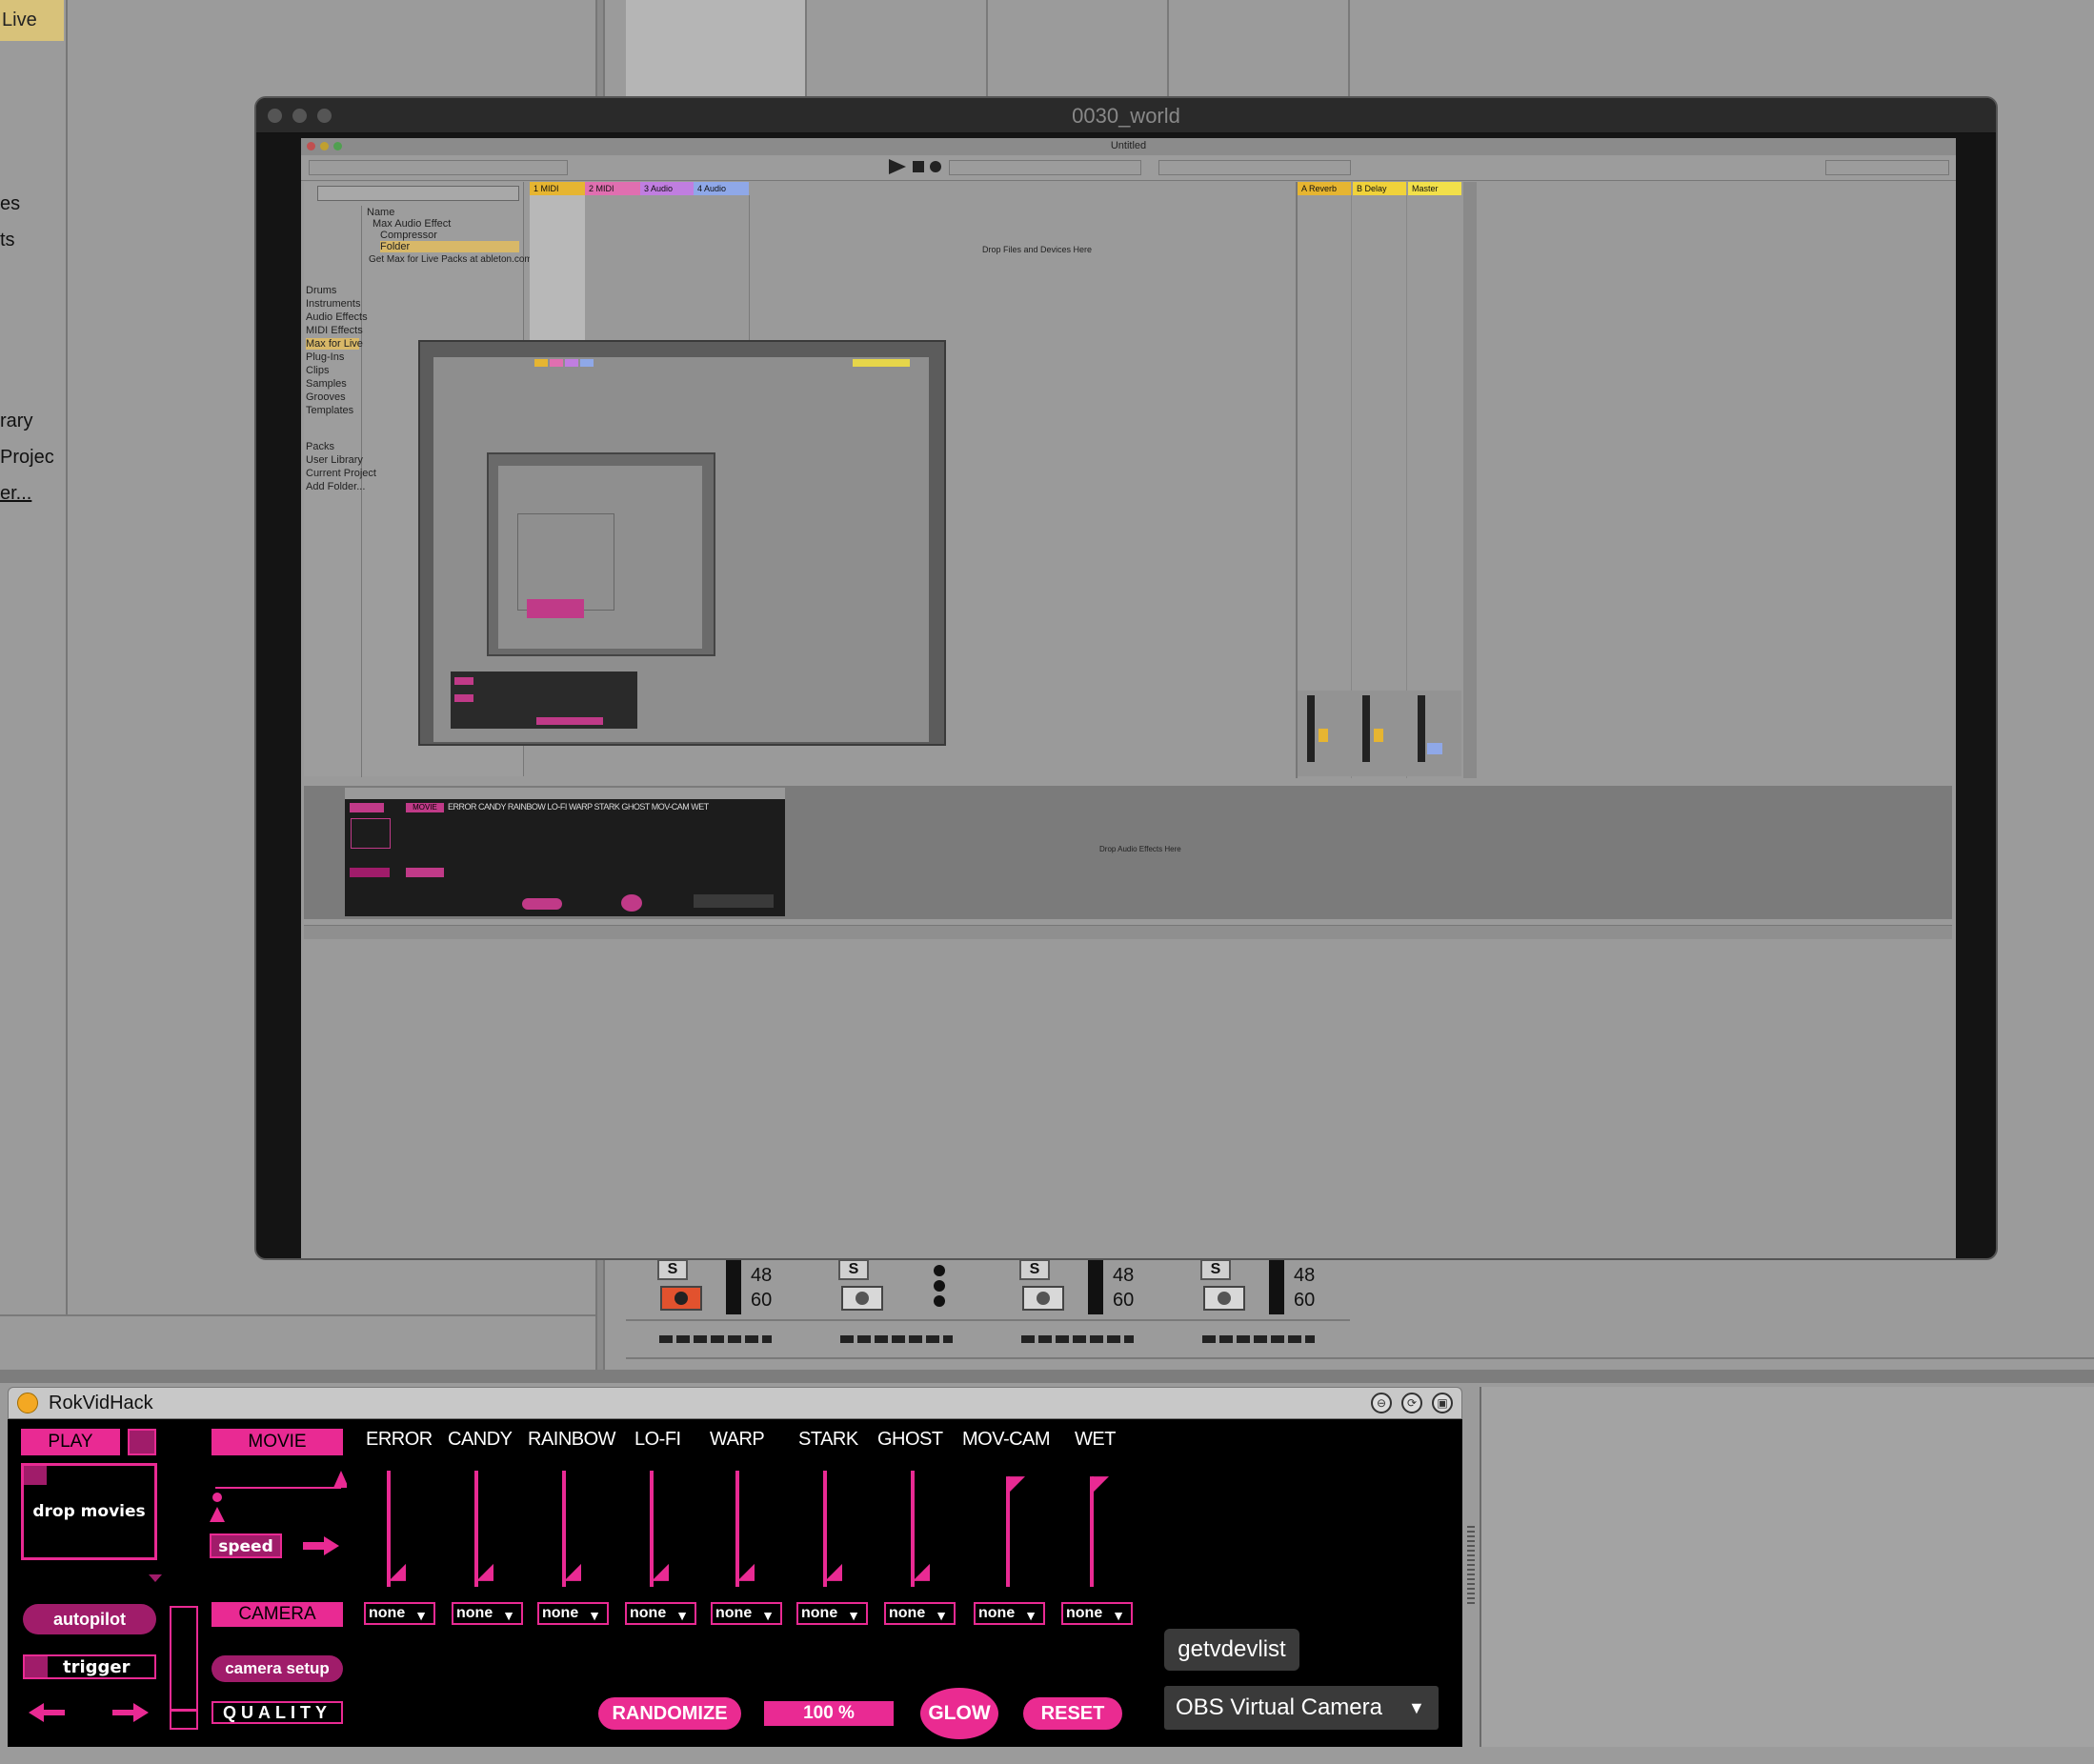  Describe the element at coordinates (1412, 1403) in the screenshot. I see `hot-swap-icon: ⟳` at that location.